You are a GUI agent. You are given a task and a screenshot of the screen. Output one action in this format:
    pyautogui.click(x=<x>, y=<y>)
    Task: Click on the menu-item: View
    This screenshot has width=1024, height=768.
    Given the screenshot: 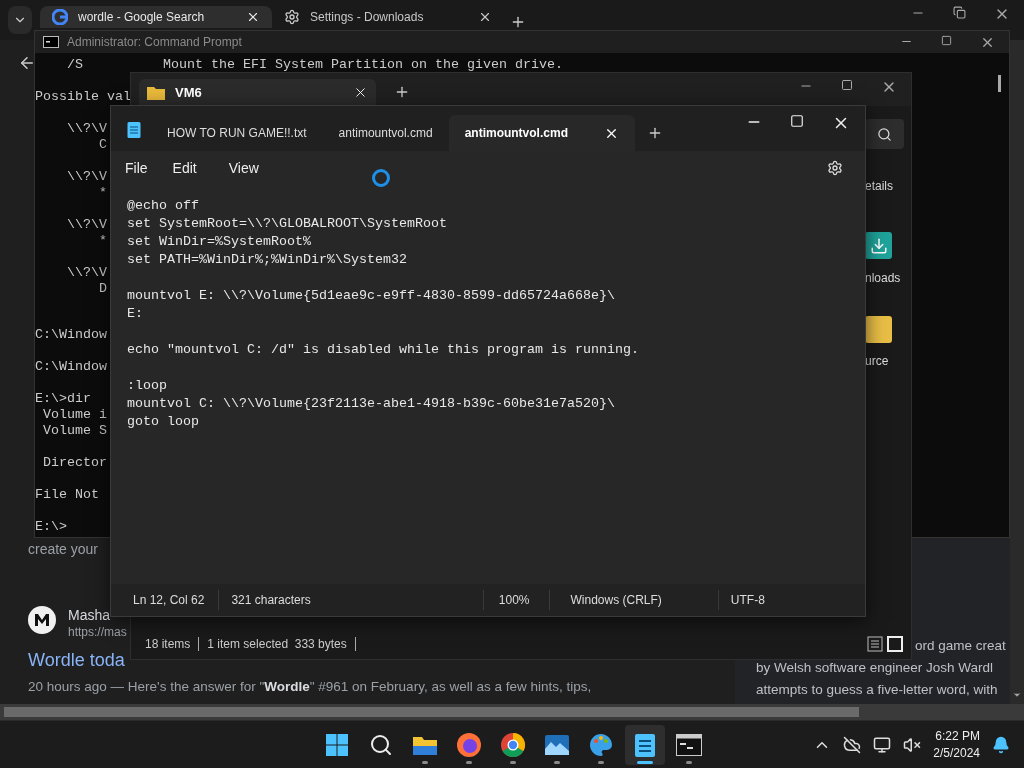 What is the action you would take?
    pyautogui.click(x=248, y=167)
    